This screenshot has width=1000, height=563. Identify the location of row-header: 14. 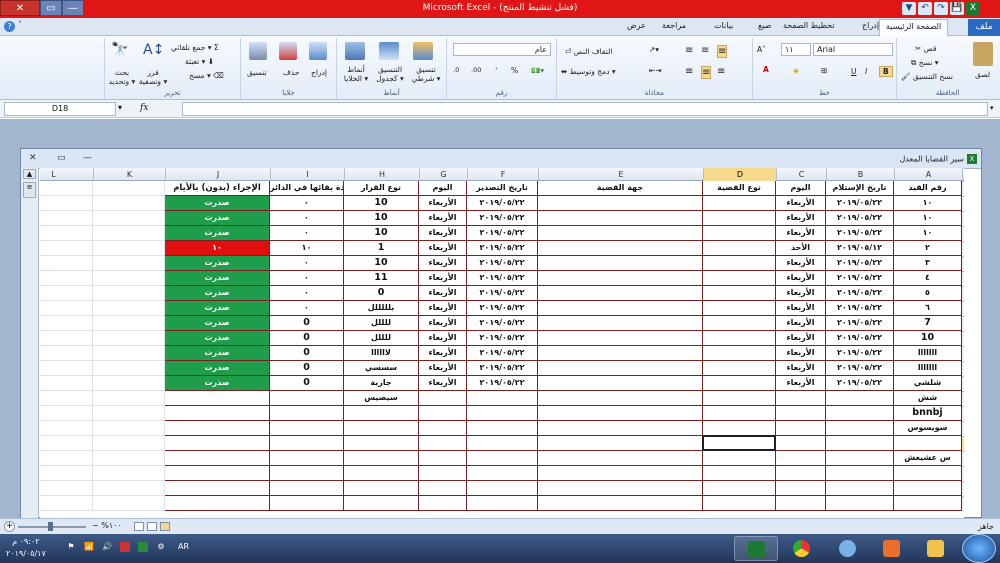
(963, 383).